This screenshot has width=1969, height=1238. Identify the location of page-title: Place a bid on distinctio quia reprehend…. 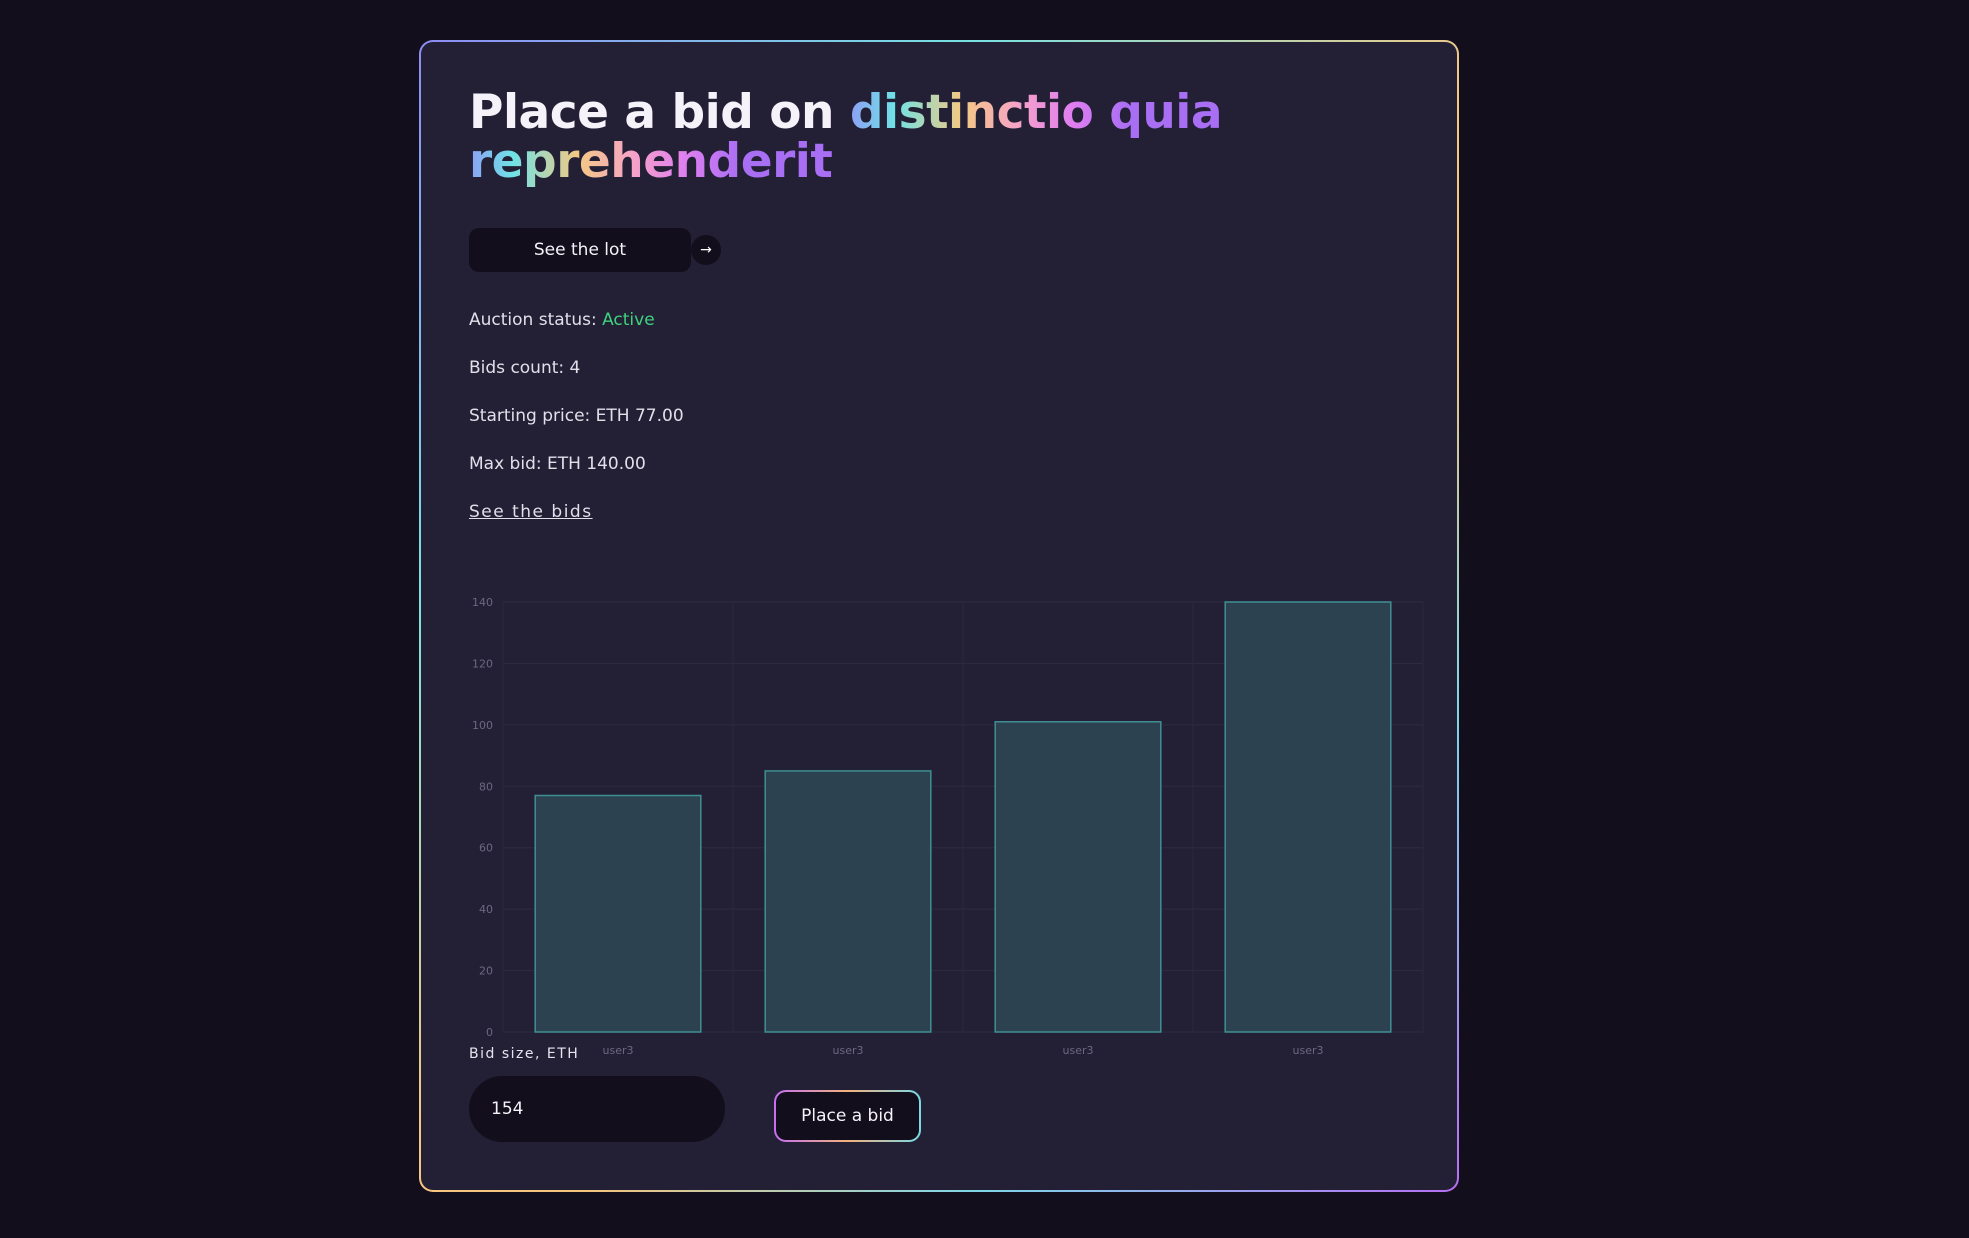
(919, 137).